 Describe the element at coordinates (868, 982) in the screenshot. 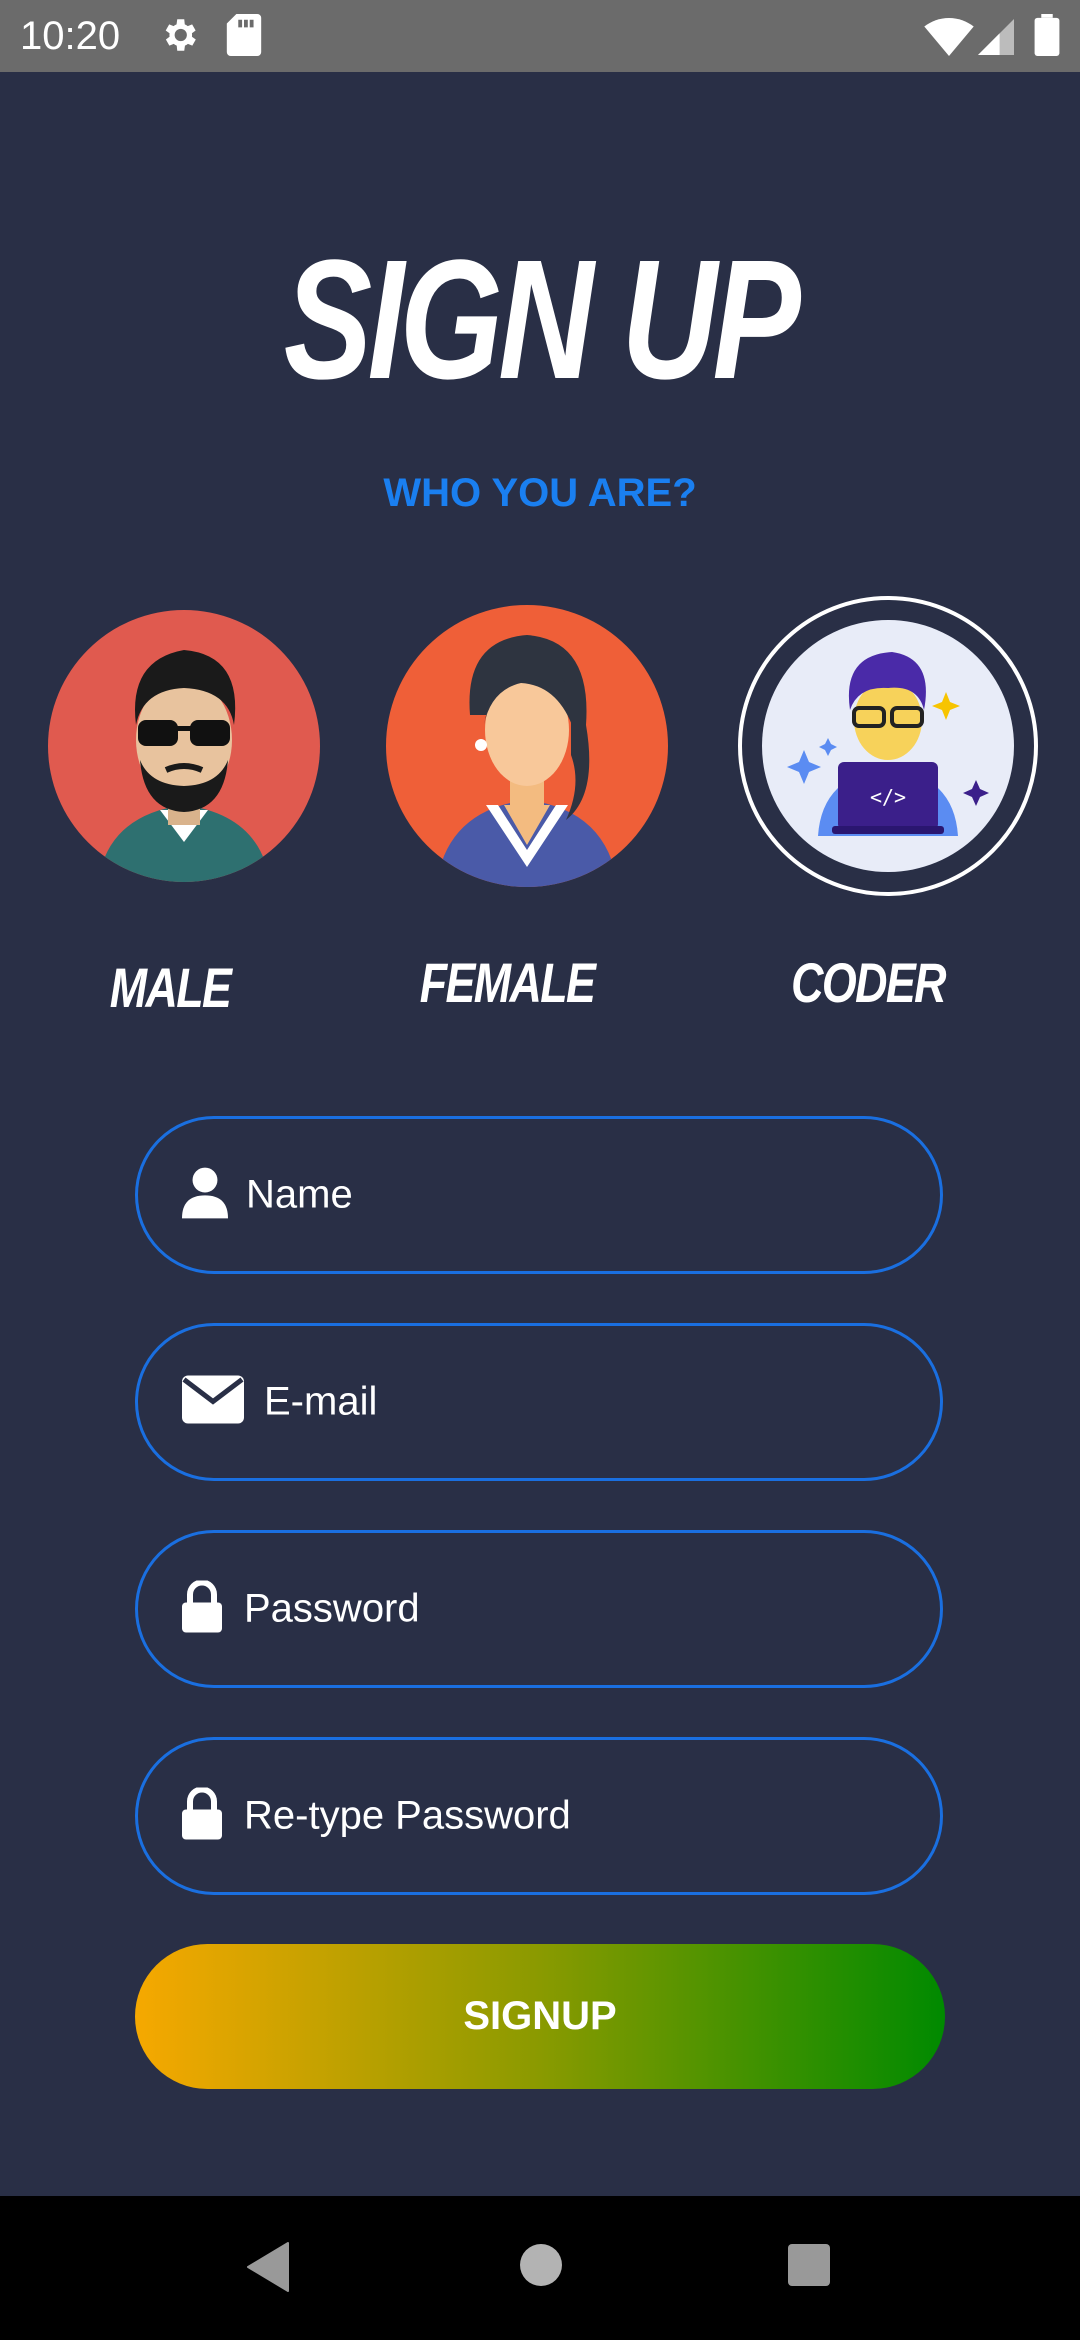

I see `role-coder-label: CODER` at that location.